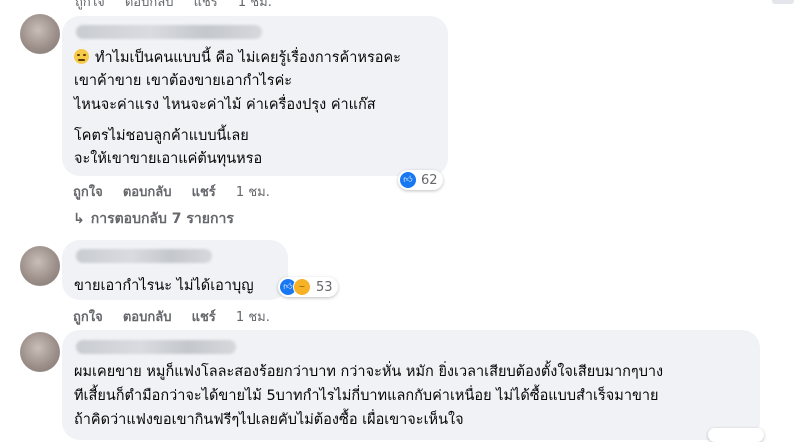 Image resolution: width=800 pixels, height=442 pixels. I want to click on reaction-count: 53, so click(324, 287).